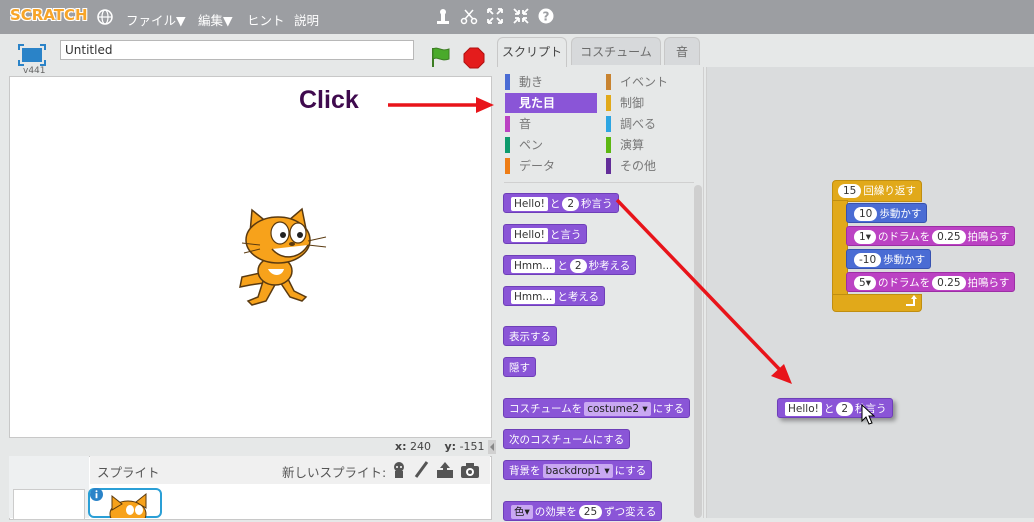  I want to click on block-say-for-secs: Hello! と 2 秒言う, so click(561, 203).